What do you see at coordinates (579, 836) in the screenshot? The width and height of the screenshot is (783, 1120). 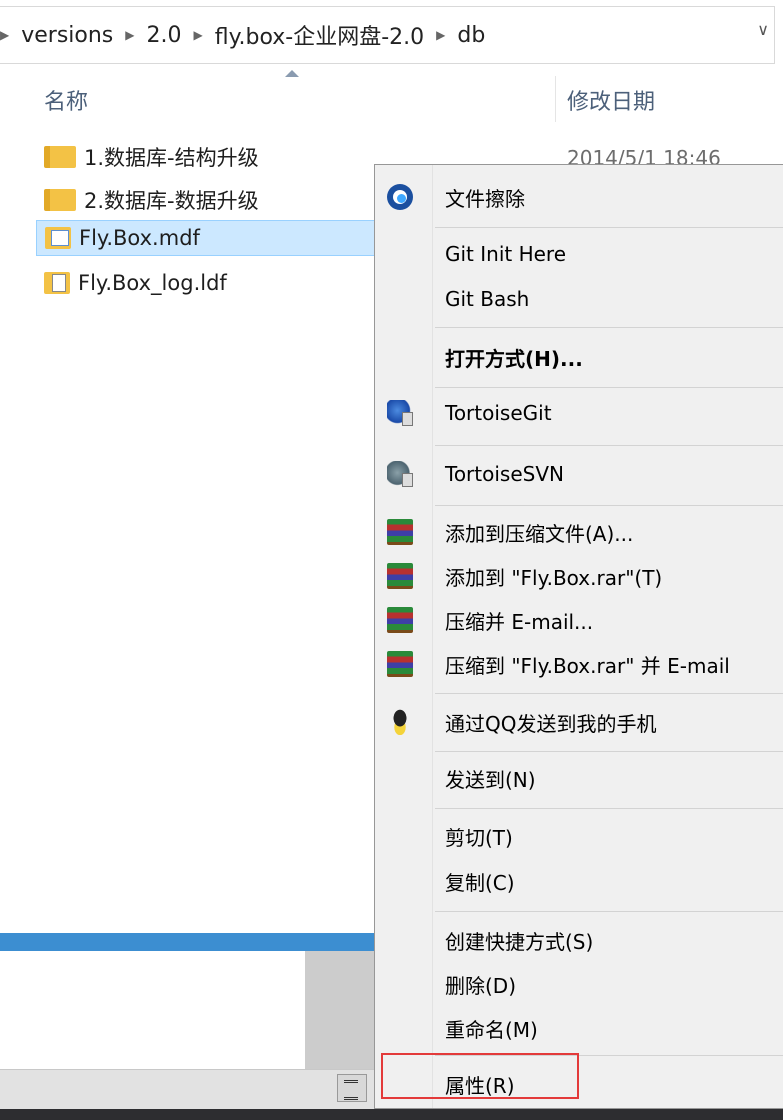 I see `menu-item-cut: 剪切(T)` at bounding box center [579, 836].